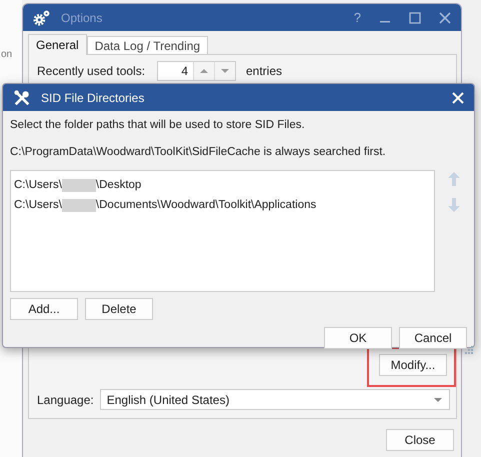 Image resolution: width=481 pixels, height=457 pixels. Describe the element at coordinates (264, 71) in the screenshot. I see `unit-label: entries` at that location.